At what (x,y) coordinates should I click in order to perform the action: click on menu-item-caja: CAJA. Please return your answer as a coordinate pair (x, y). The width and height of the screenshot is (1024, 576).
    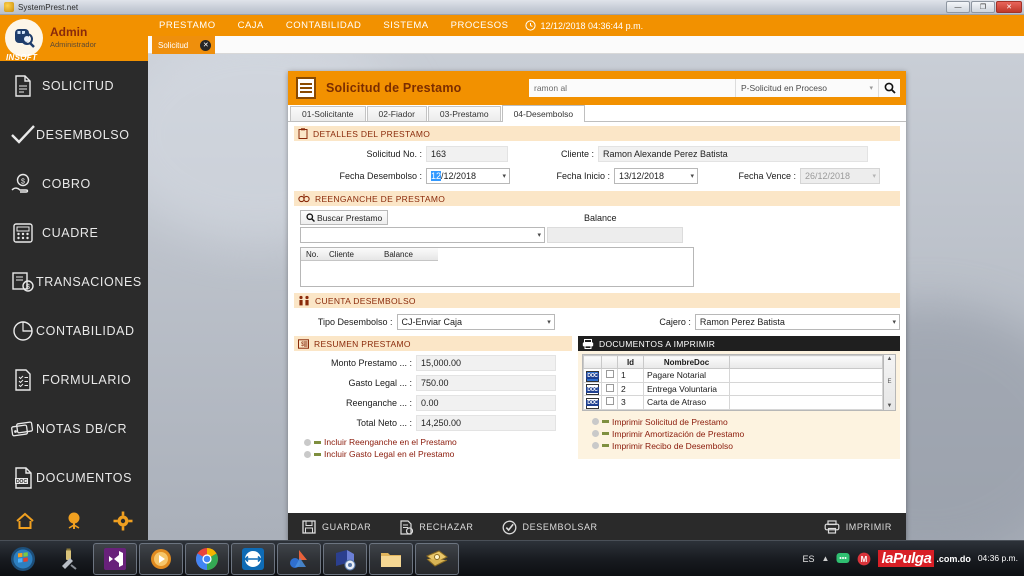
    Looking at the image, I should click on (251, 25).